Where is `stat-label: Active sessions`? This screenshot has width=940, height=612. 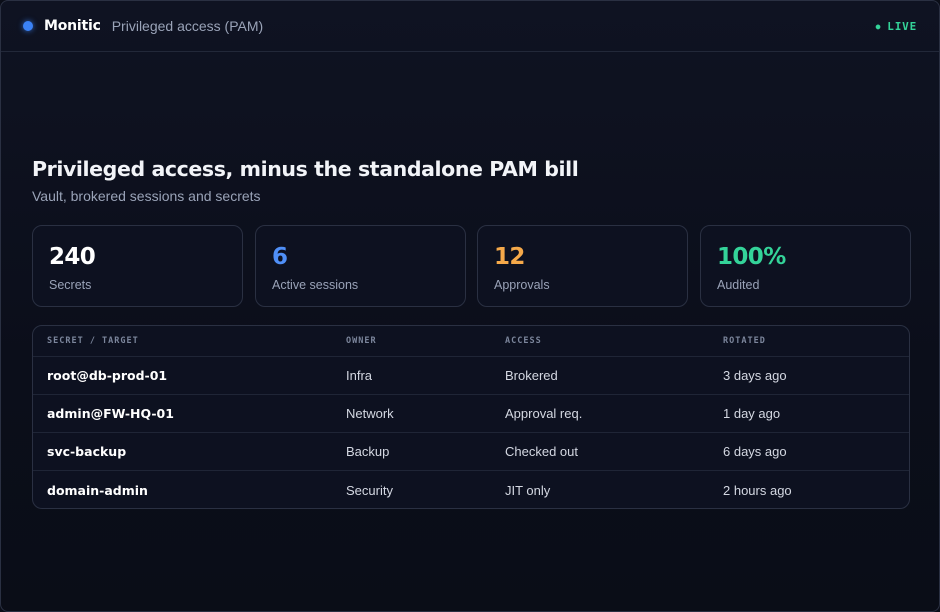
stat-label: Active sessions is located at coordinates (315, 285).